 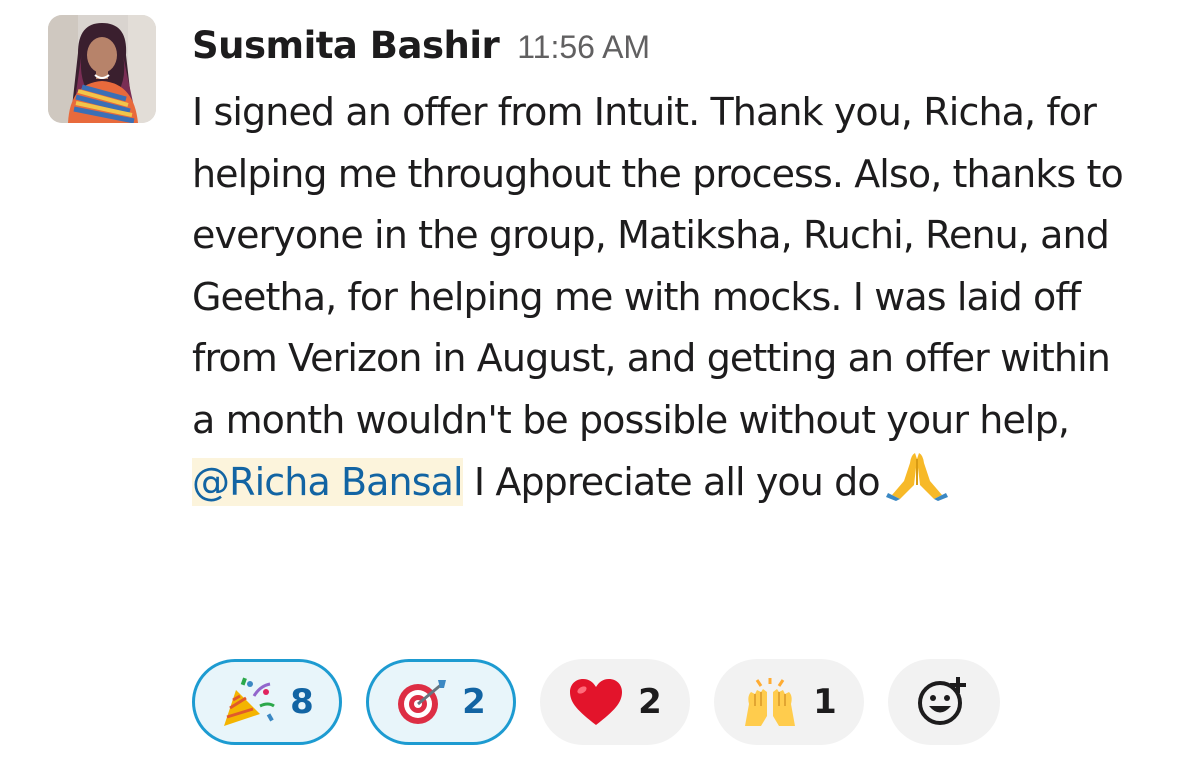 I want to click on avatar, so click(x=102, y=69).